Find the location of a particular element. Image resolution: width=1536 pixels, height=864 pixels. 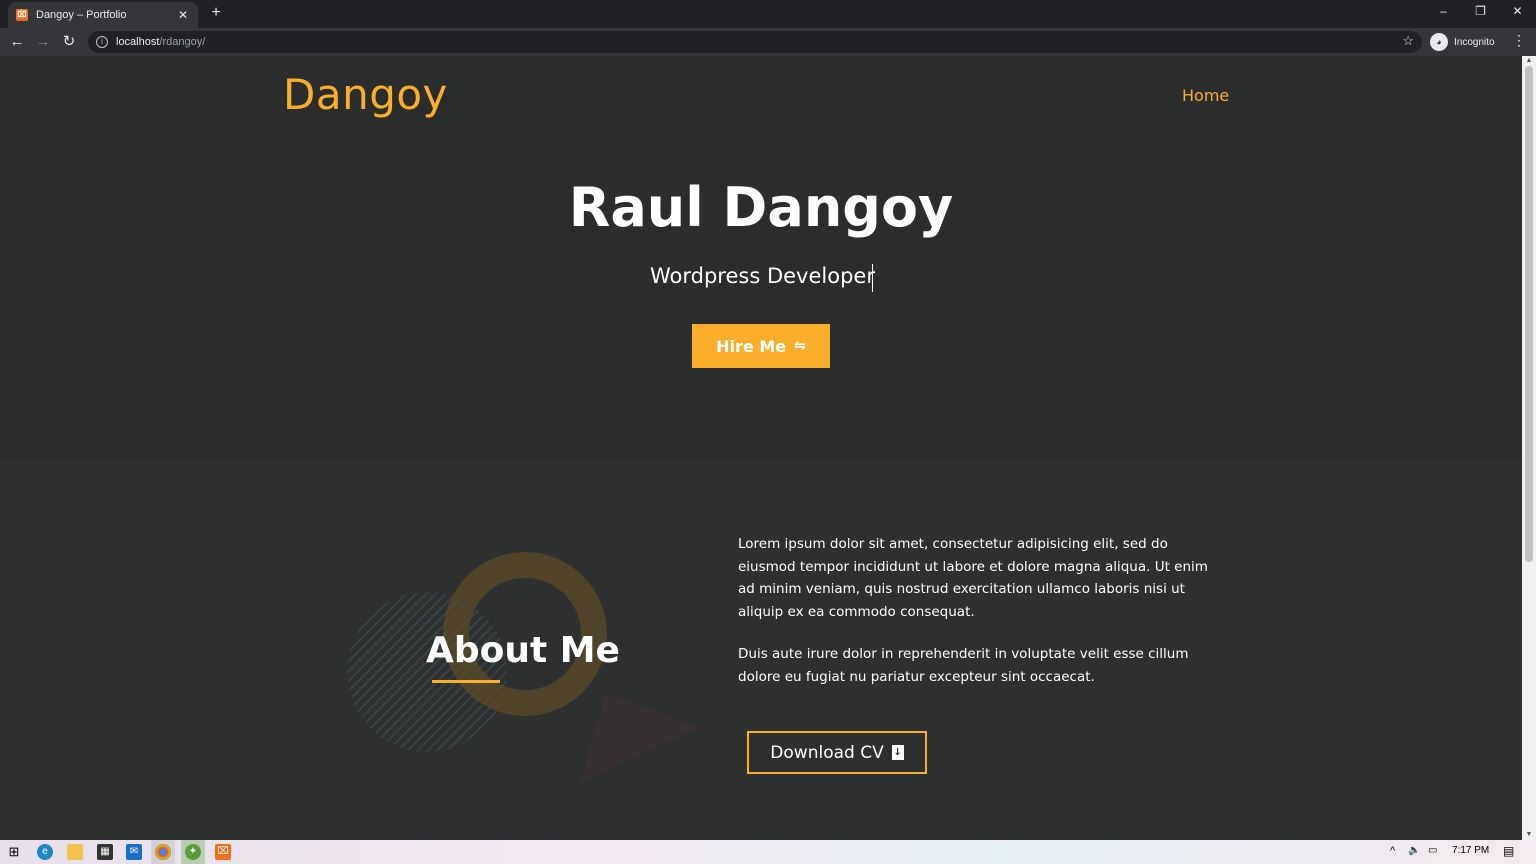

bookmark-star-icon: ☆ is located at coordinates (1408, 41).